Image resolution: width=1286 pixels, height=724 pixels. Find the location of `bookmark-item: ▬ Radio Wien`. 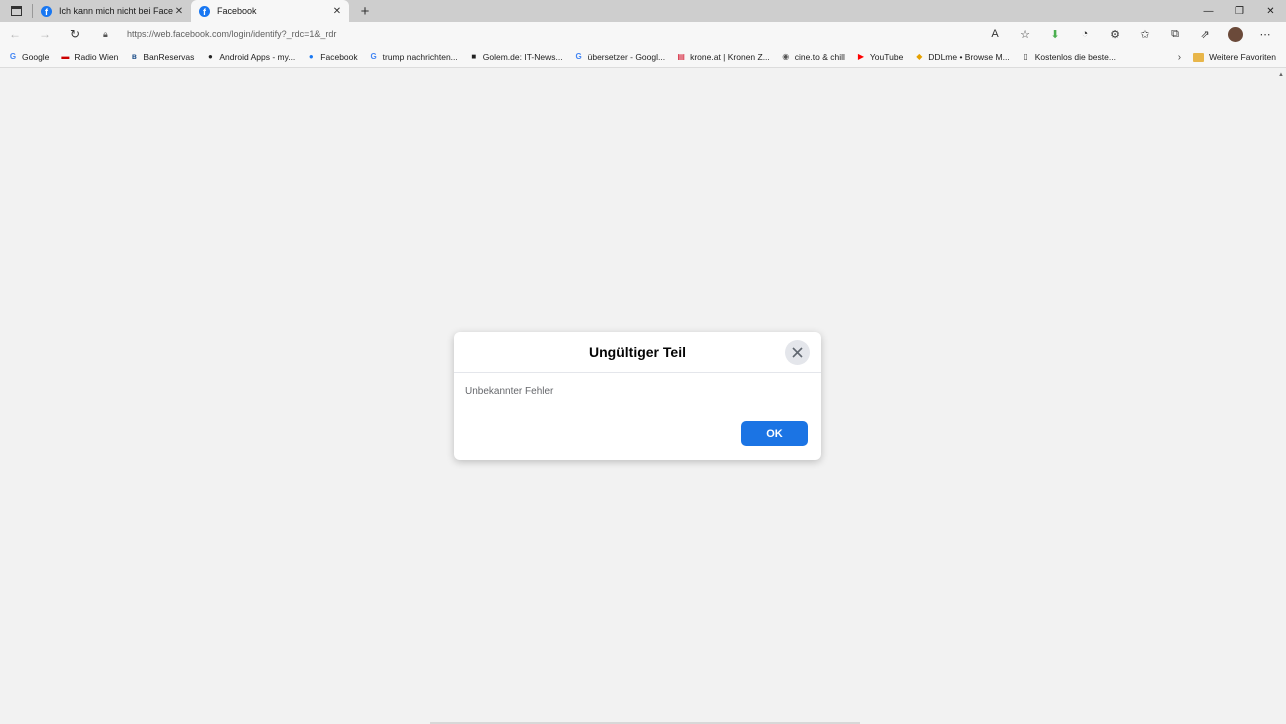

bookmark-item: ▬ Radio Wien is located at coordinates (89, 57).